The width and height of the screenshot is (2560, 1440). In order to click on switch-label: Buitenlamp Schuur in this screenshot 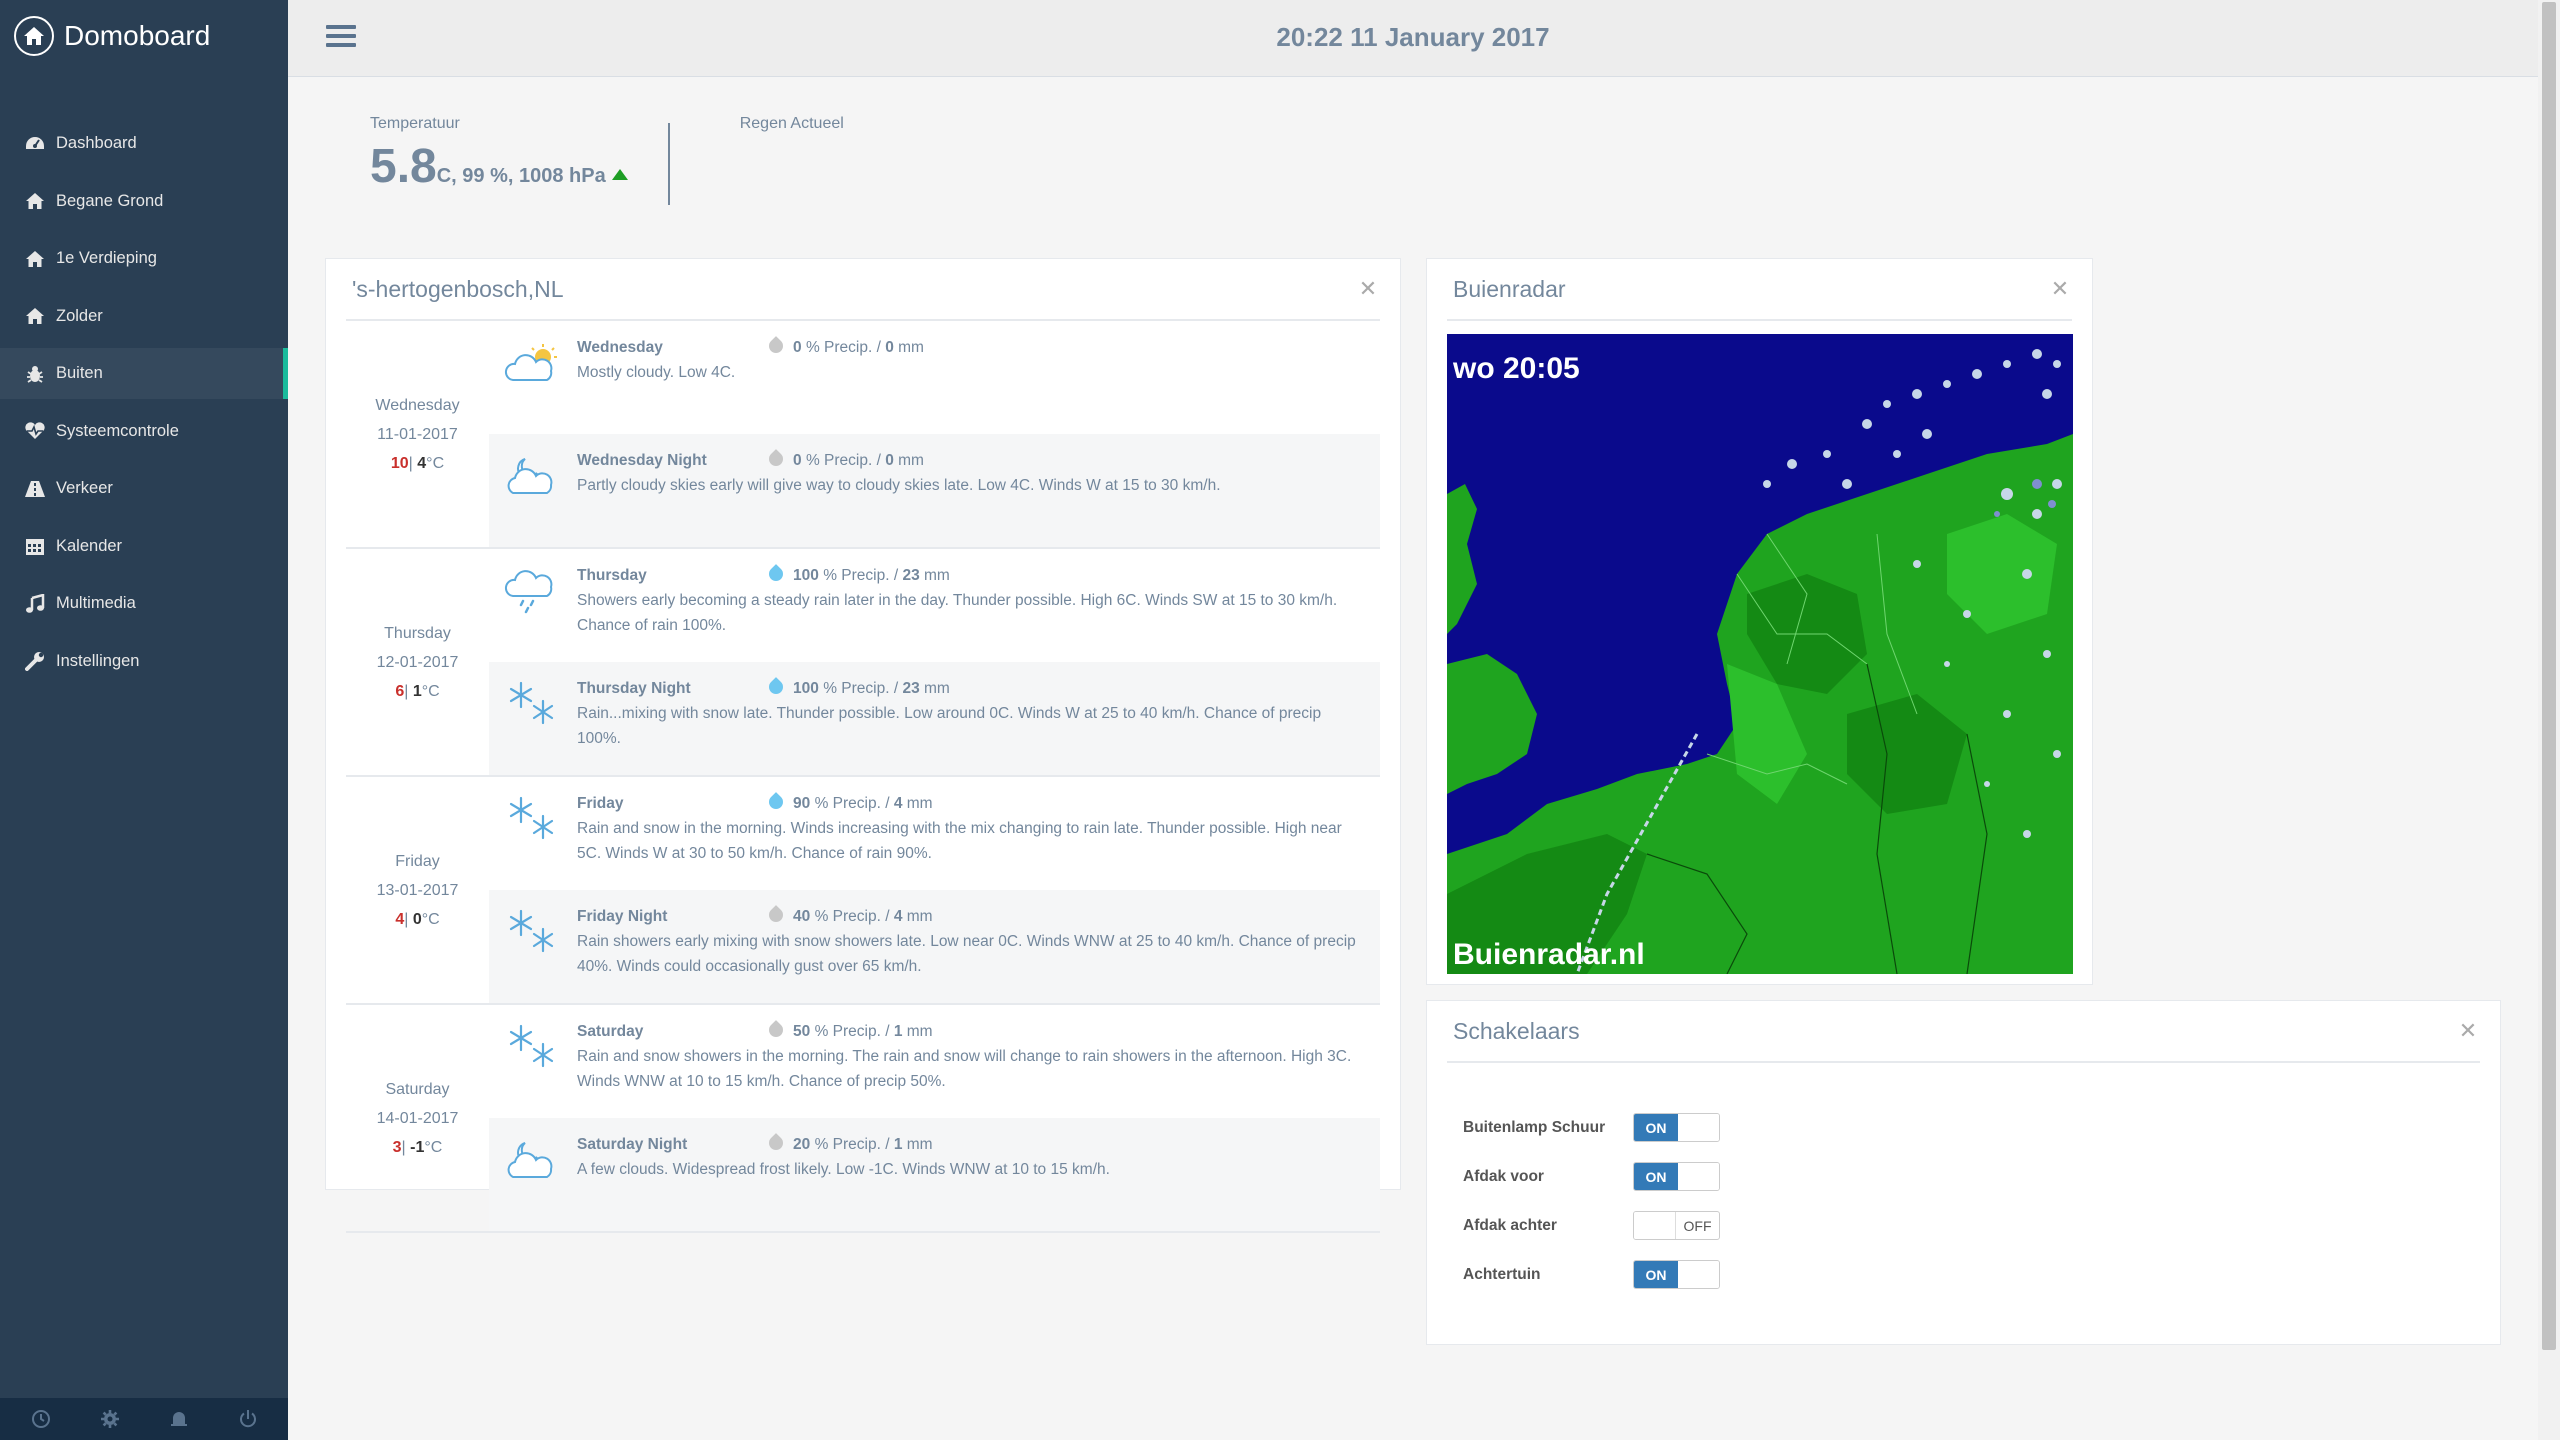, I will do `click(1534, 1127)`.